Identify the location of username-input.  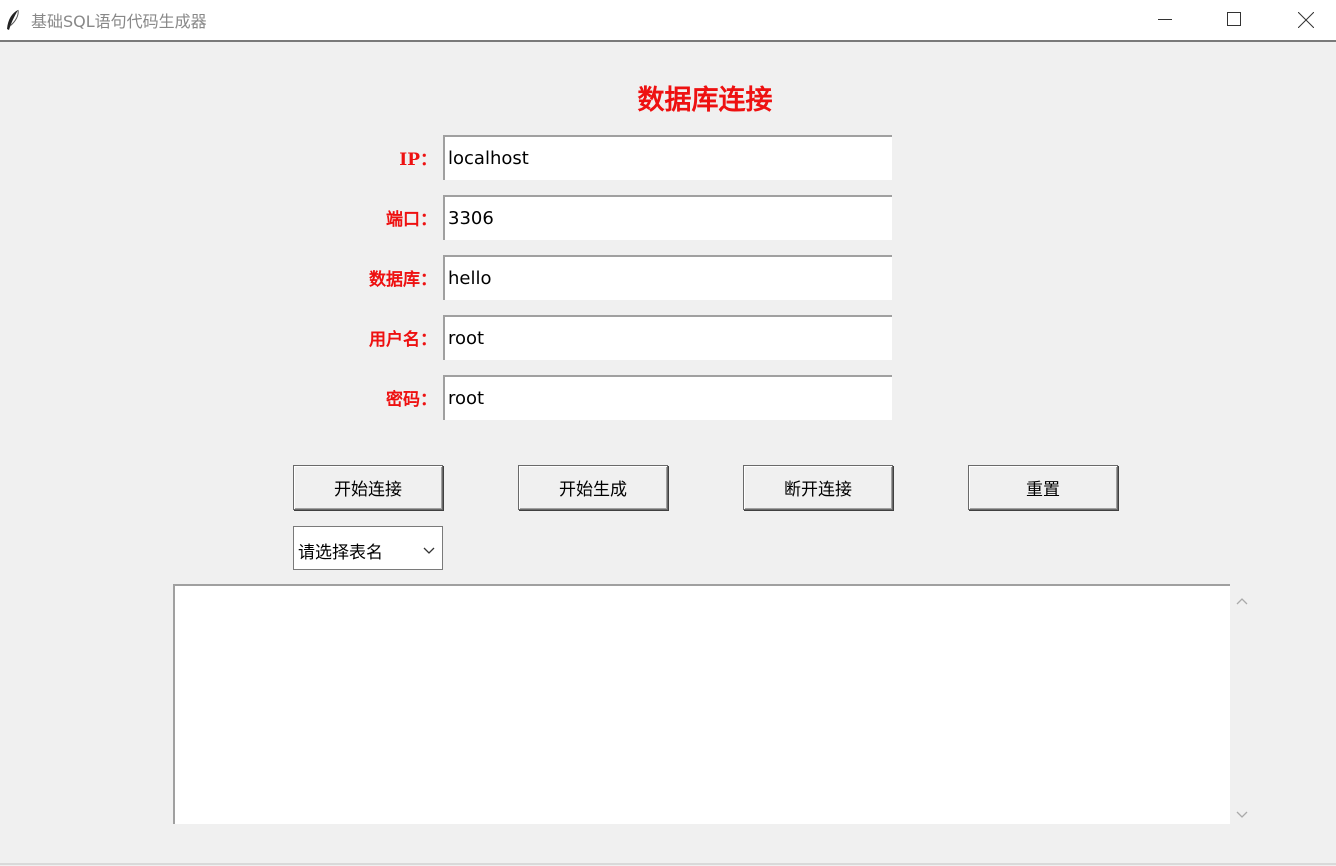
(667, 337).